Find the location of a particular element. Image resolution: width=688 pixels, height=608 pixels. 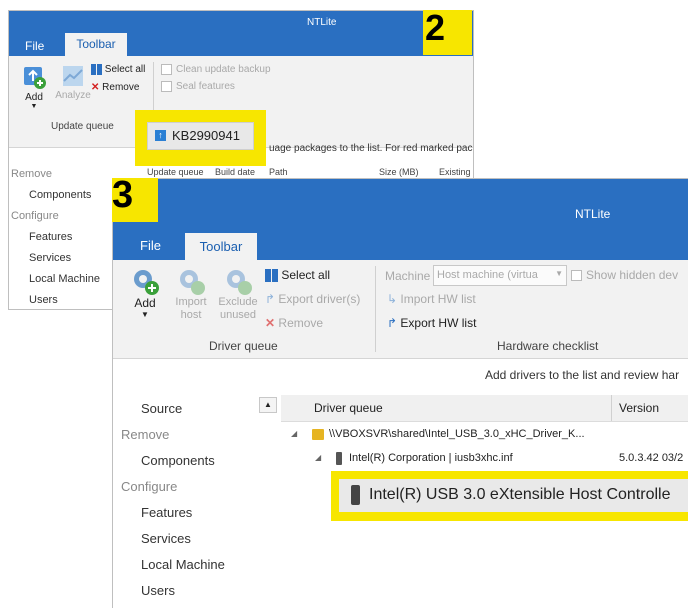

exclude-unused-button: Exclude unused is located at coordinates (238, 294).